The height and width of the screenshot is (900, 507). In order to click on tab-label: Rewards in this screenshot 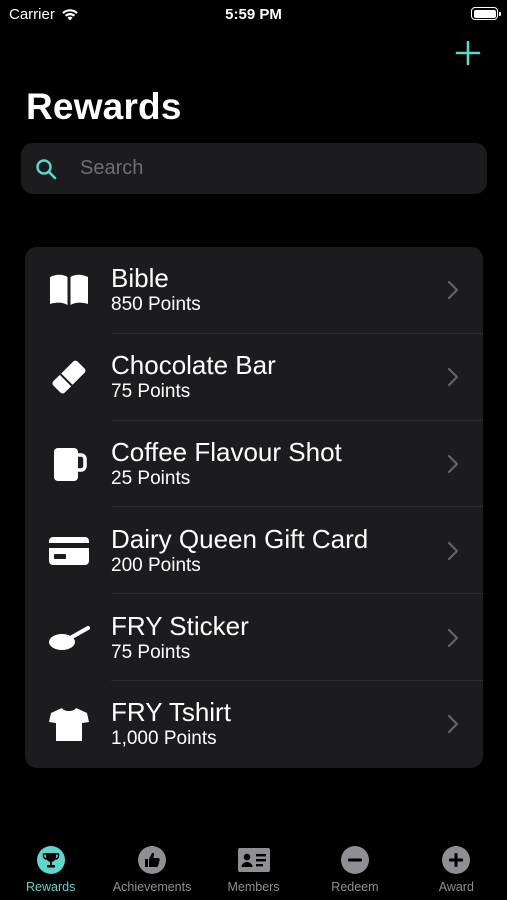, I will do `click(51, 887)`.